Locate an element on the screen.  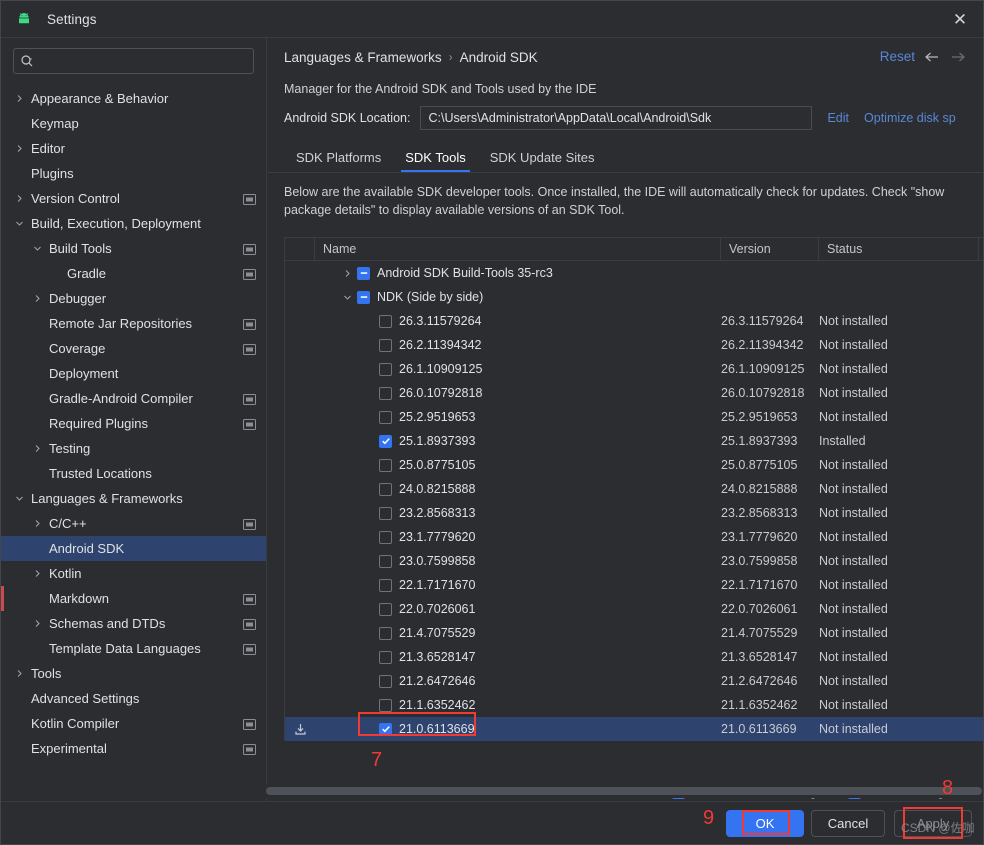
search-input is located at coordinates (141, 61).